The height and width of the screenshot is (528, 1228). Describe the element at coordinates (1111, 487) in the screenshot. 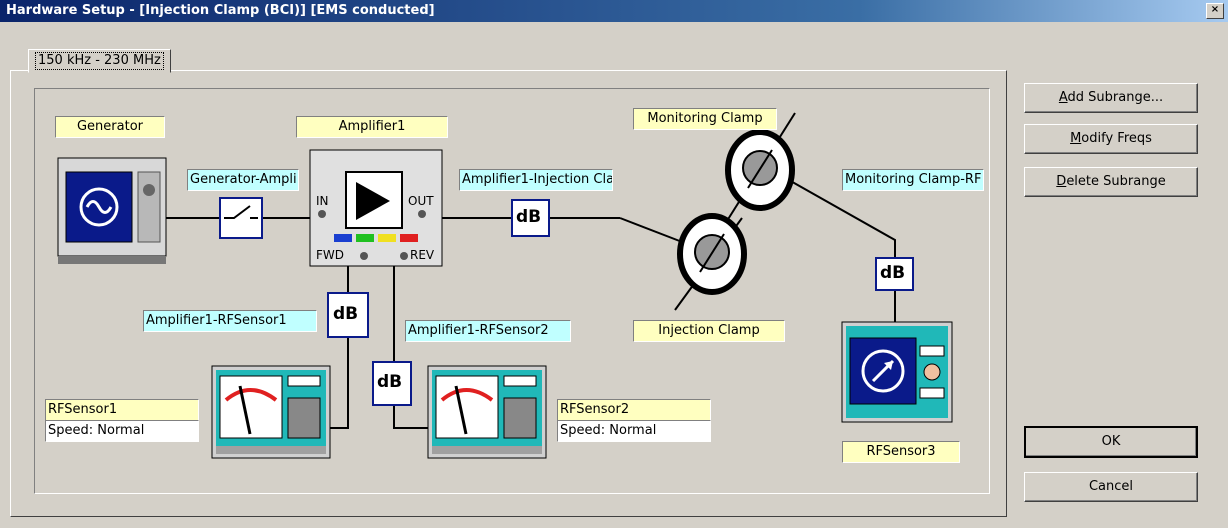

I see `cancel-button: Cancel` at that location.